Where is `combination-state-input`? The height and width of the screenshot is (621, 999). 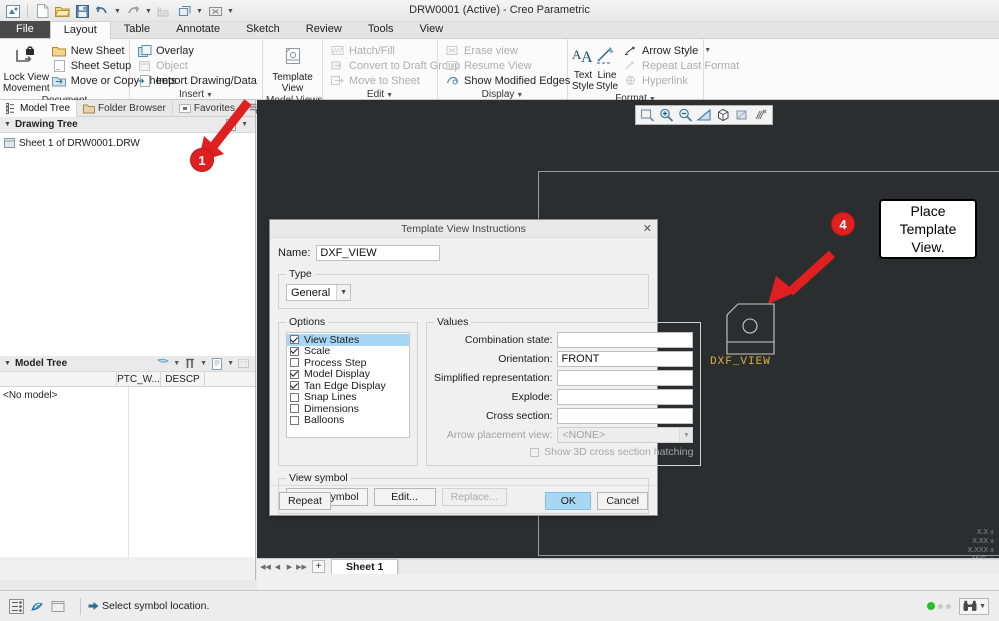
combination-state-input is located at coordinates (625, 340).